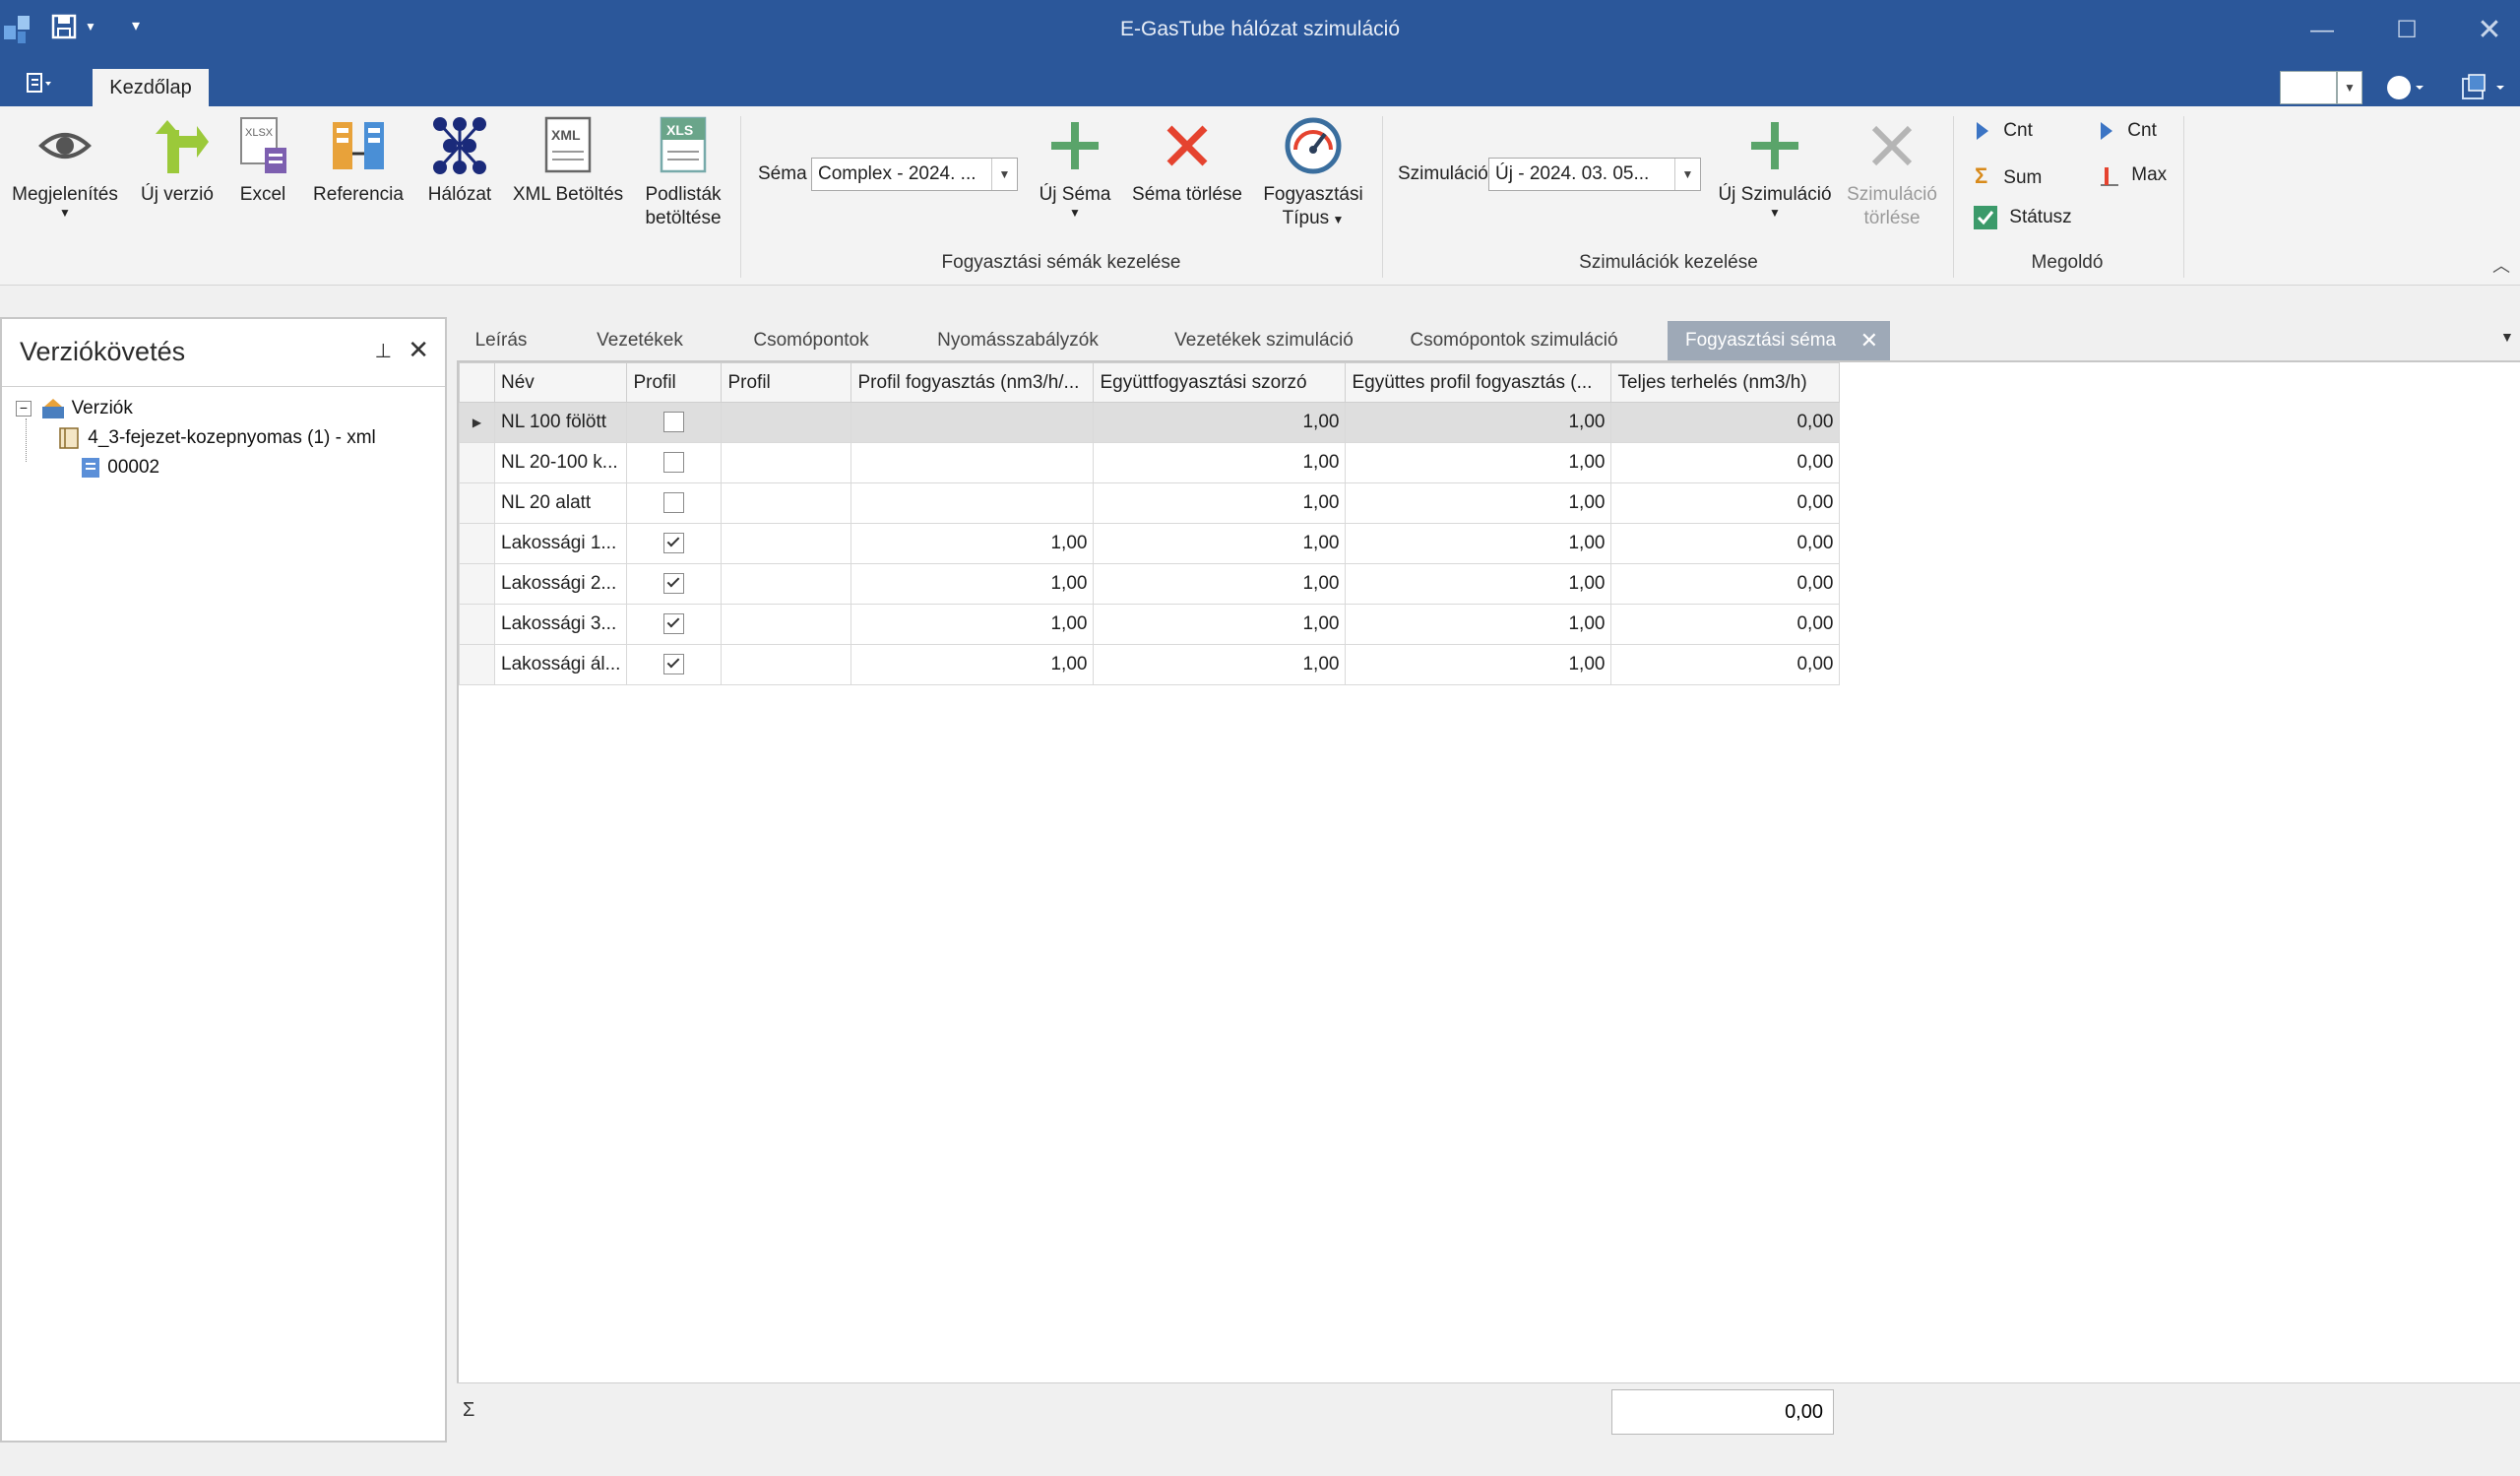 This screenshot has height=1476, width=2520. What do you see at coordinates (151, 87) in the screenshot?
I see `tab-kezdolap: Kezdőlap` at bounding box center [151, 87].